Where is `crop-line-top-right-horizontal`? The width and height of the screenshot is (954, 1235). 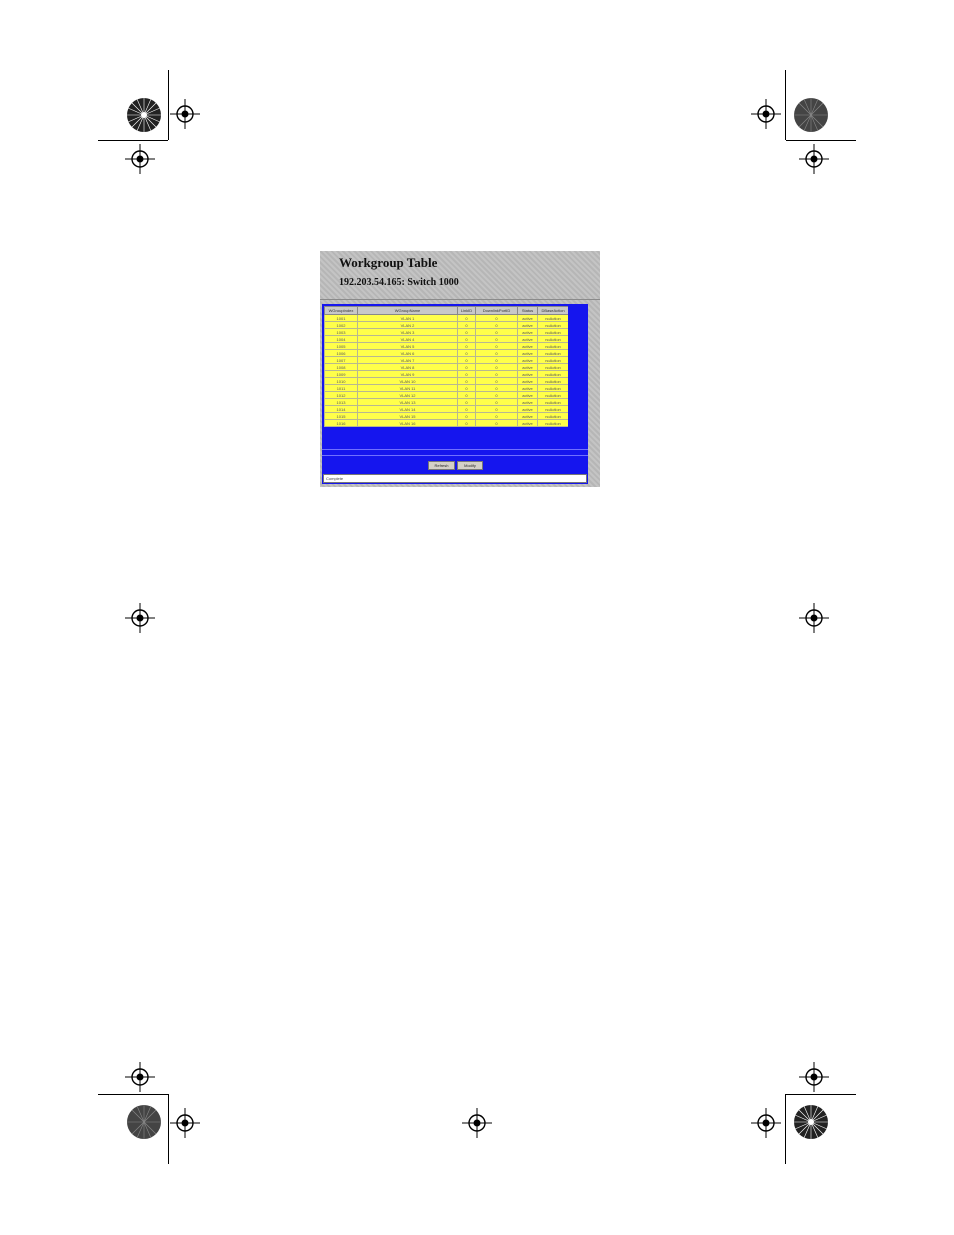
crop-line-top-right-horizontal is located at coordinates (821, 140).